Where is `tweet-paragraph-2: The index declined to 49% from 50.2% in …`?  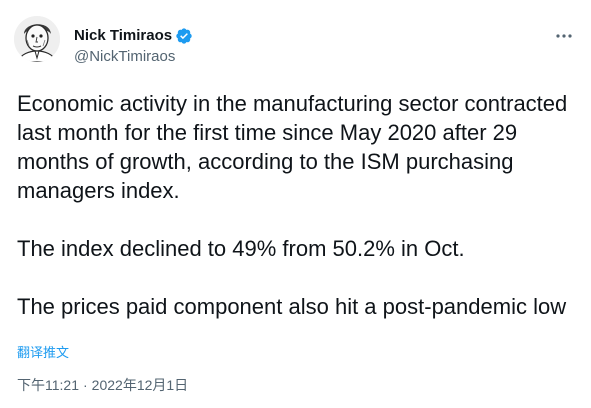
tweet-paragraph-2: The index declined to 49% from 50.2% in … is located at coordinates (241, 248).